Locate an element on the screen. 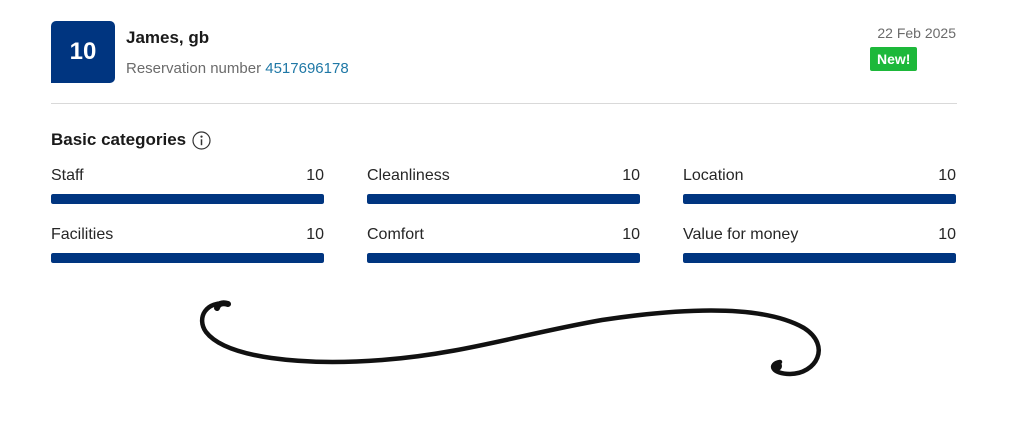  review-score-badge: 10 is located at coordinates (83, 52).